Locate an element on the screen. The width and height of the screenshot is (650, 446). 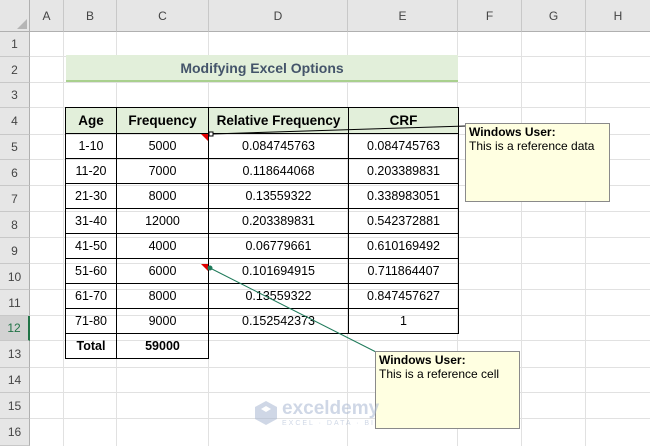
watermark-tagline: EXCEL · DATA · BI is located at coordinates (328, 423).